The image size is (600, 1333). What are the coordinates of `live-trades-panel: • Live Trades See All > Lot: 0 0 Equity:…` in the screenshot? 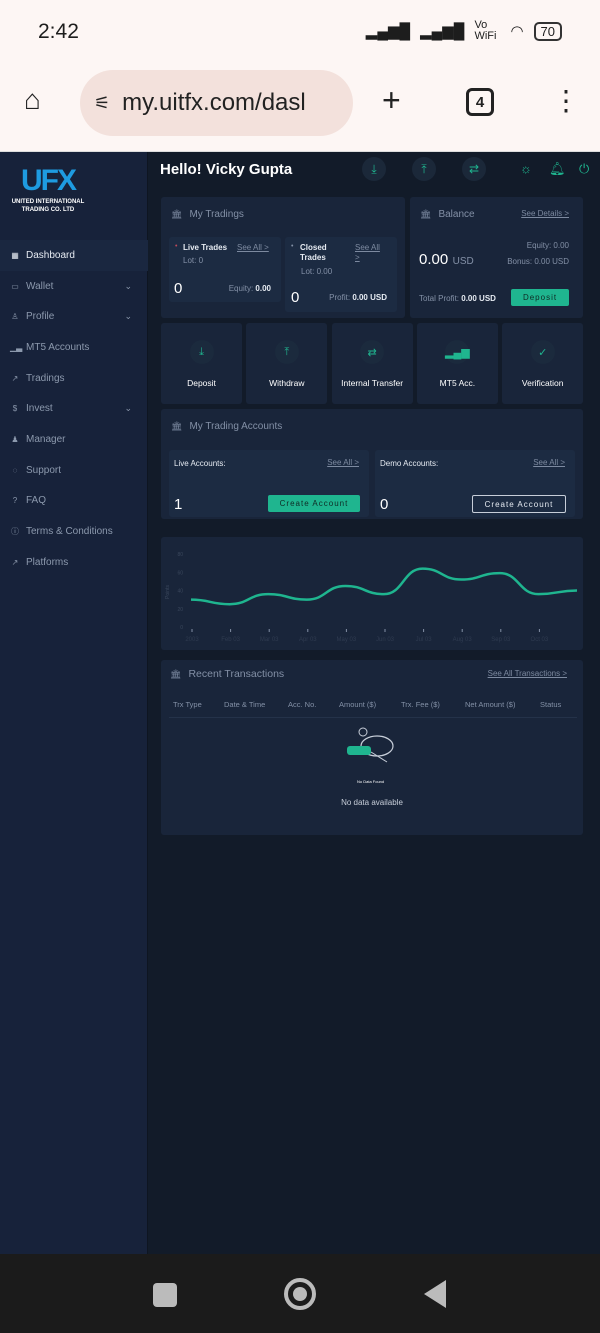 It's located at (225, 269).